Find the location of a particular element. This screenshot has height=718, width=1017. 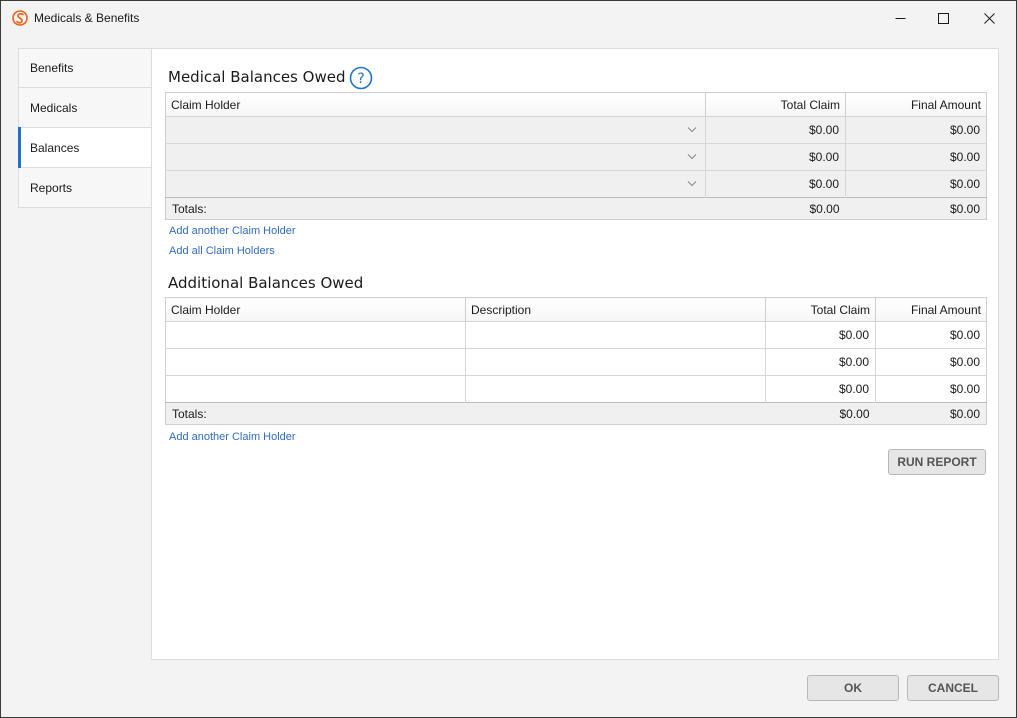

cancel-button: CANCEL is located at coordinates (953, 688).